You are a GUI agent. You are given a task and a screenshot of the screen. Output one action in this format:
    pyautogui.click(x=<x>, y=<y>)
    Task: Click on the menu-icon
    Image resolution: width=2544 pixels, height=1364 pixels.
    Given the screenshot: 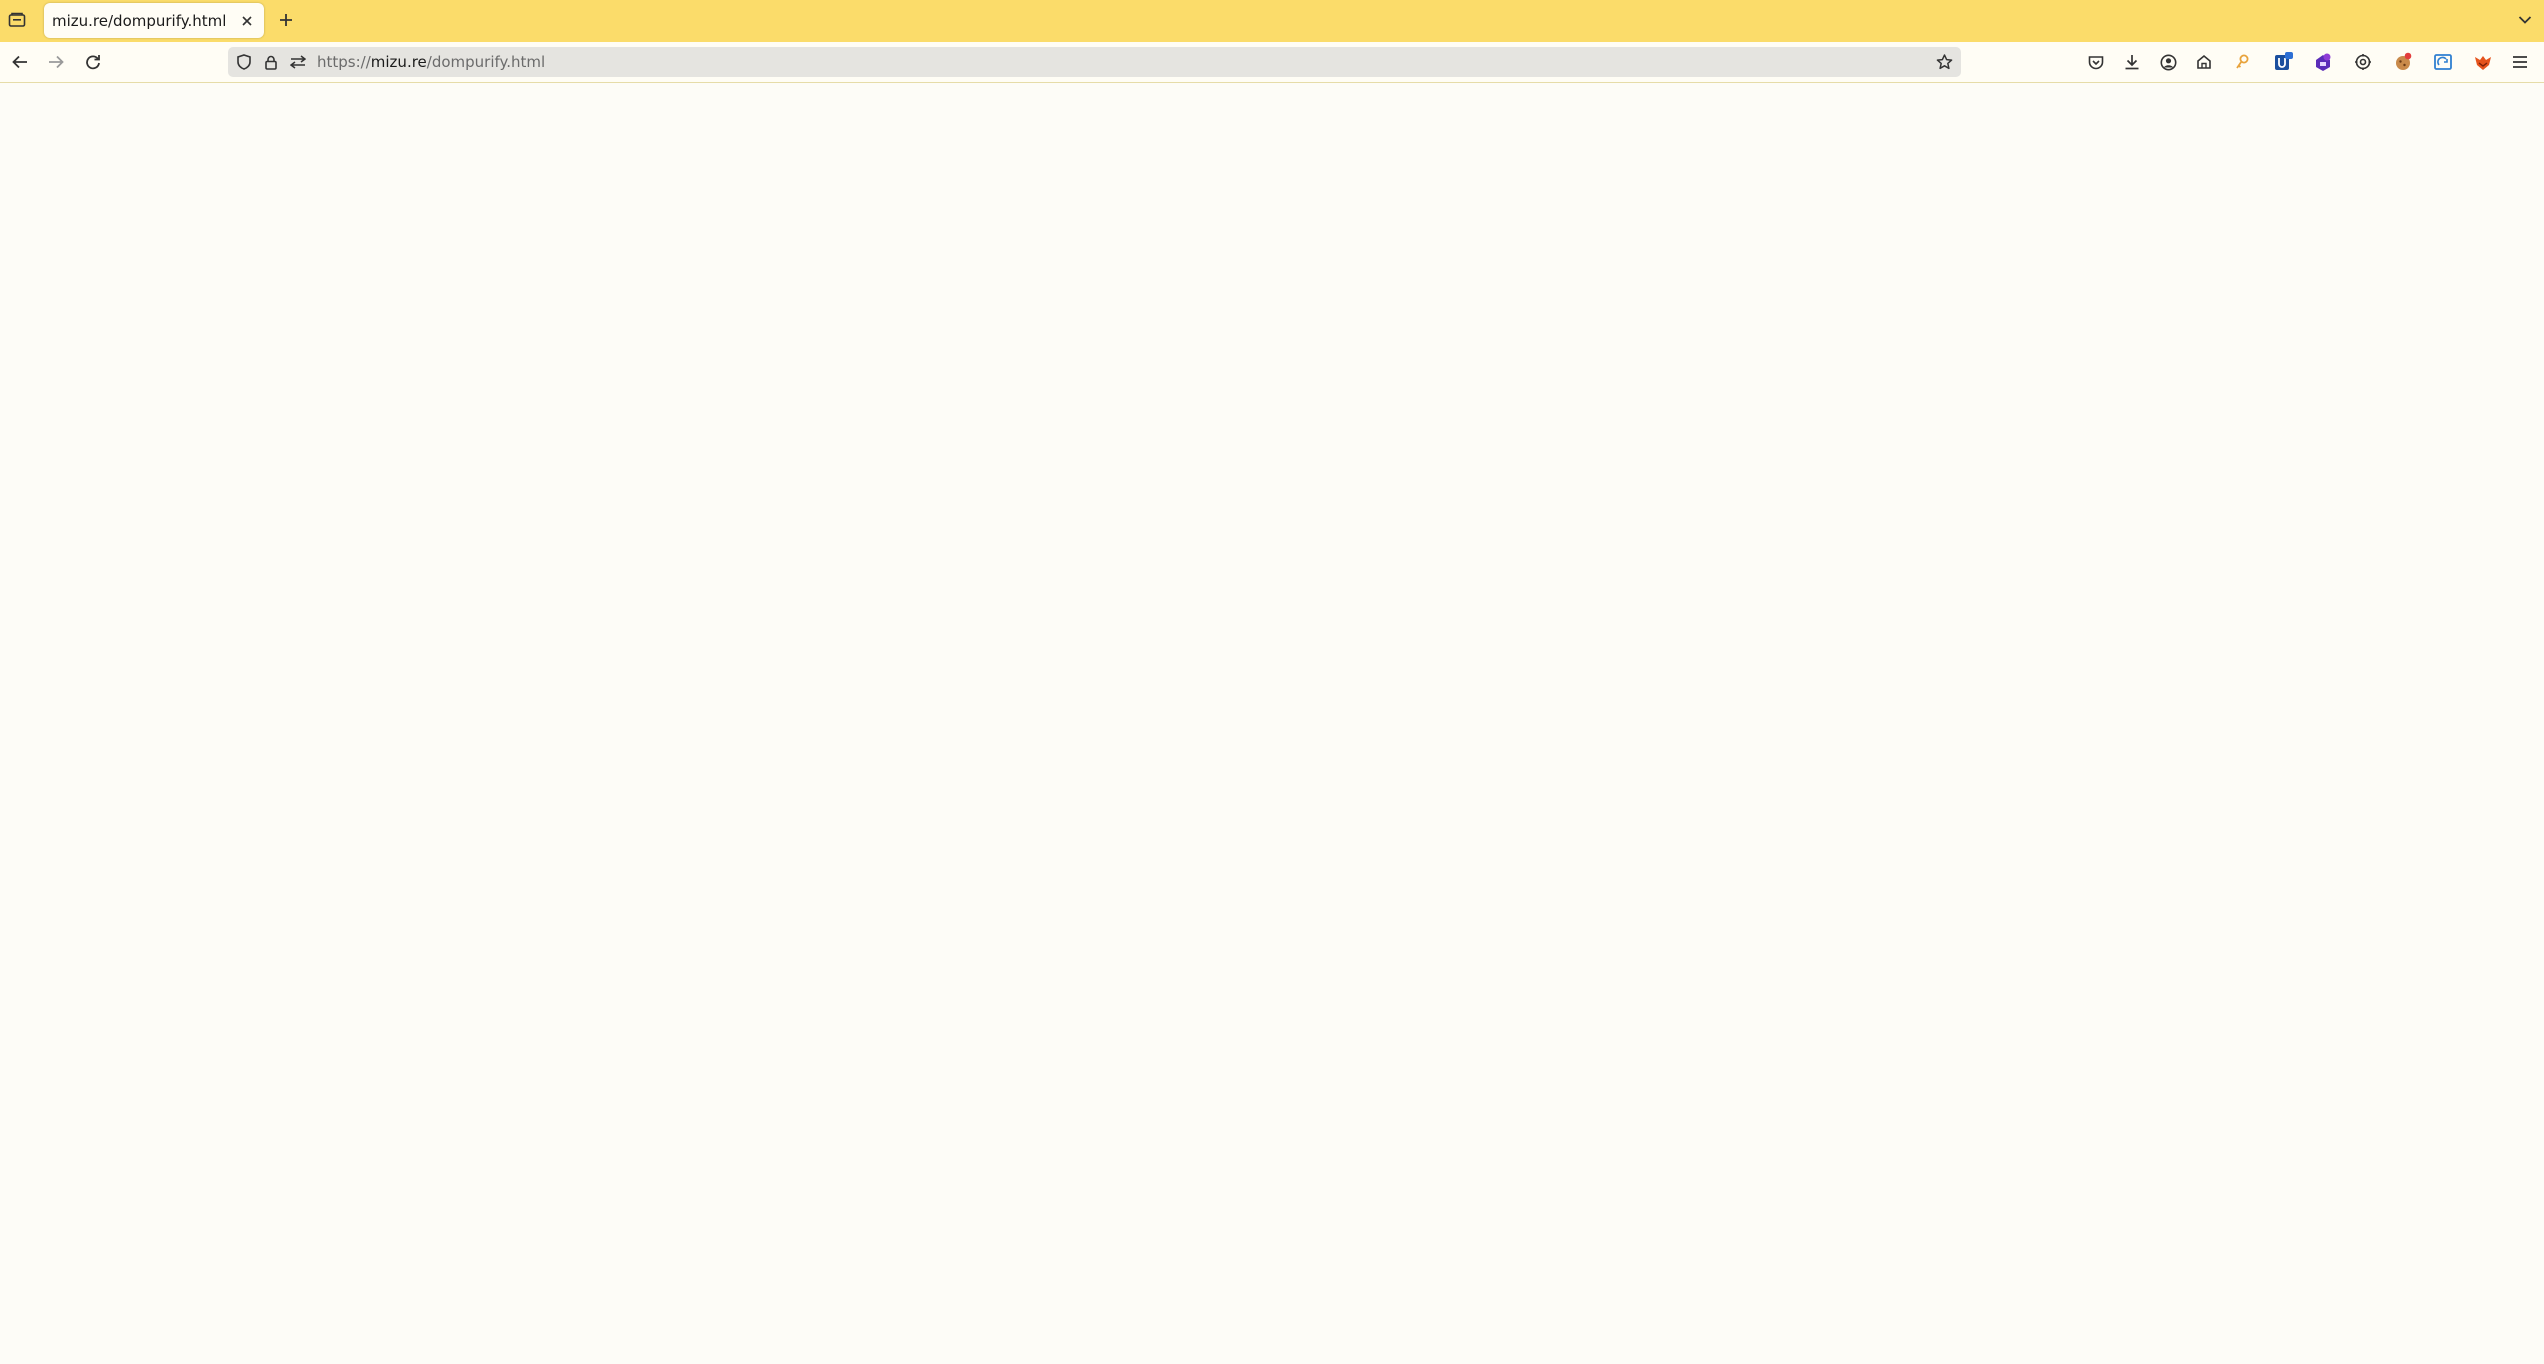 What is the action you would take?
    pyautogui.click(x=2520, y=62)
    